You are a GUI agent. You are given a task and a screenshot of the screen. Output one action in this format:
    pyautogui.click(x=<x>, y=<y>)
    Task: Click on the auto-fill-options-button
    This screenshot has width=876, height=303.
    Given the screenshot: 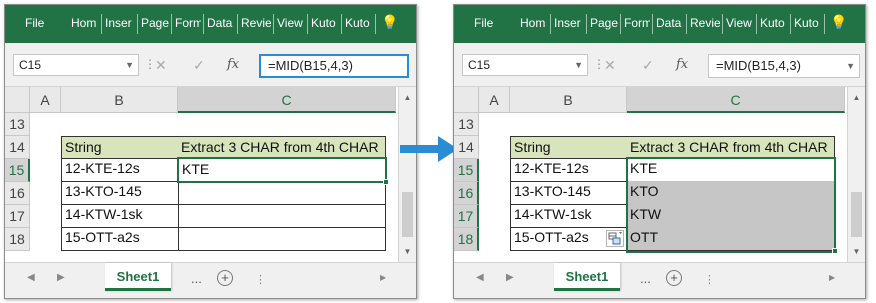 What is the action you would take?
    pyautogui.click(x=615, y=238)
    